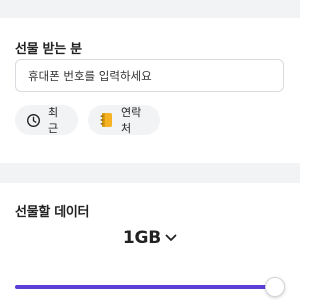 The height and width of the screenshot is (300, 320). What do you see at coordinates (150, 173) in the screenshot?
I see `section-divider-band` at bounding box center [150, 173].